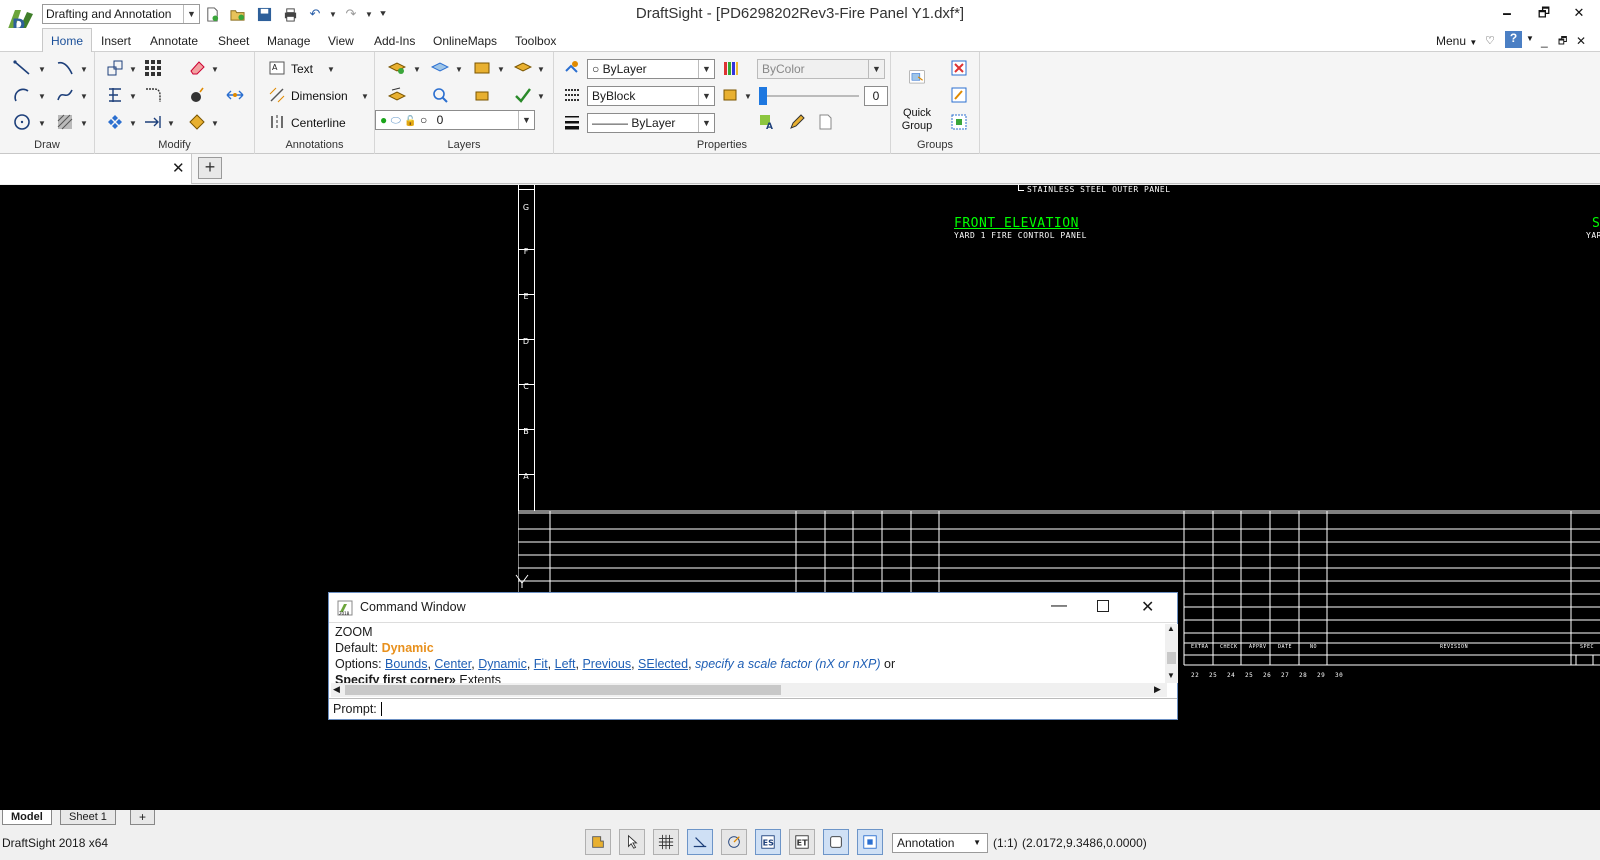 Image resolution: width=1600 pixels, height=860 pixels. Describe the element at coordinates (1490, 40) in the screenshot. I see `heart-icon: ♡` at that location.